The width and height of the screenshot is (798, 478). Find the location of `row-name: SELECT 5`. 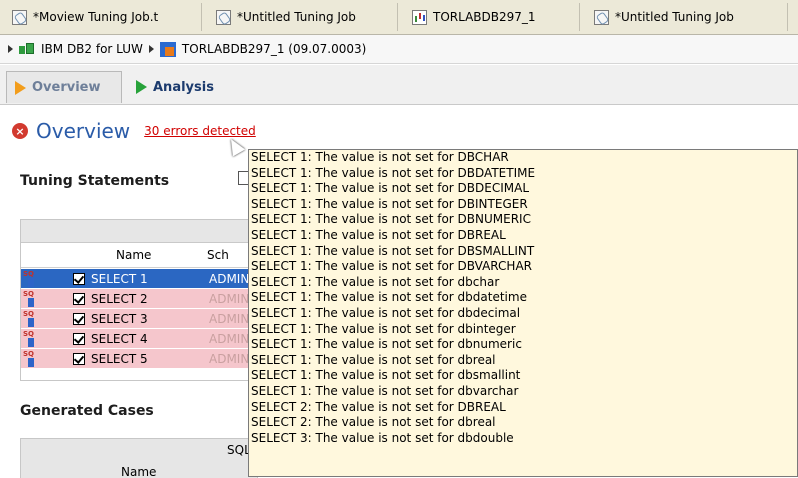

row-name: SELECT 5 is located at coordinates (119, 358).